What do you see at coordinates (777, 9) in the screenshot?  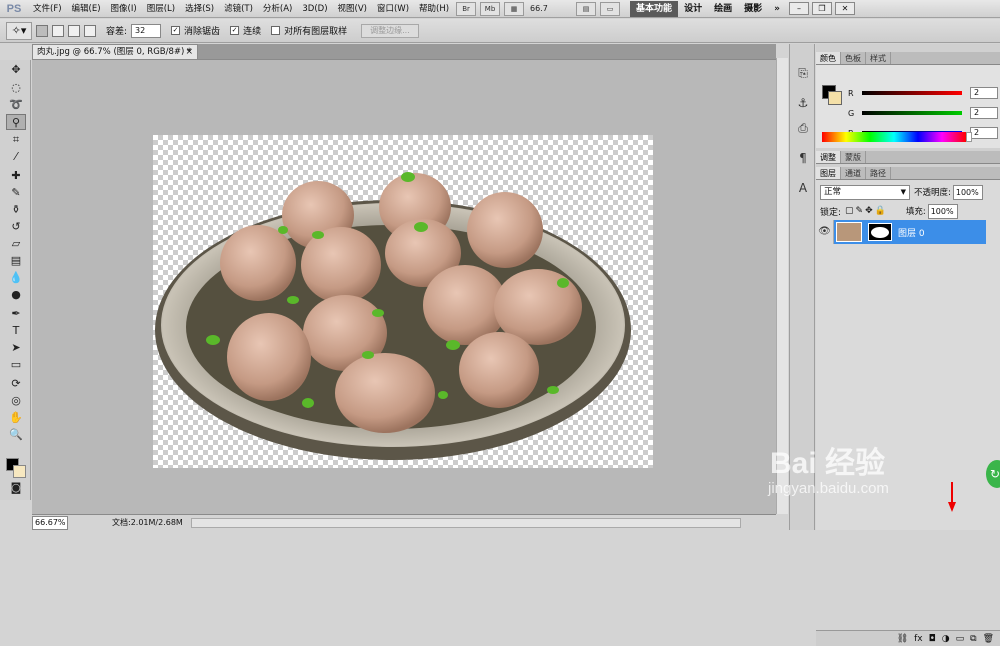 I see `workspace-more: »` at bounding box center [777, 9].